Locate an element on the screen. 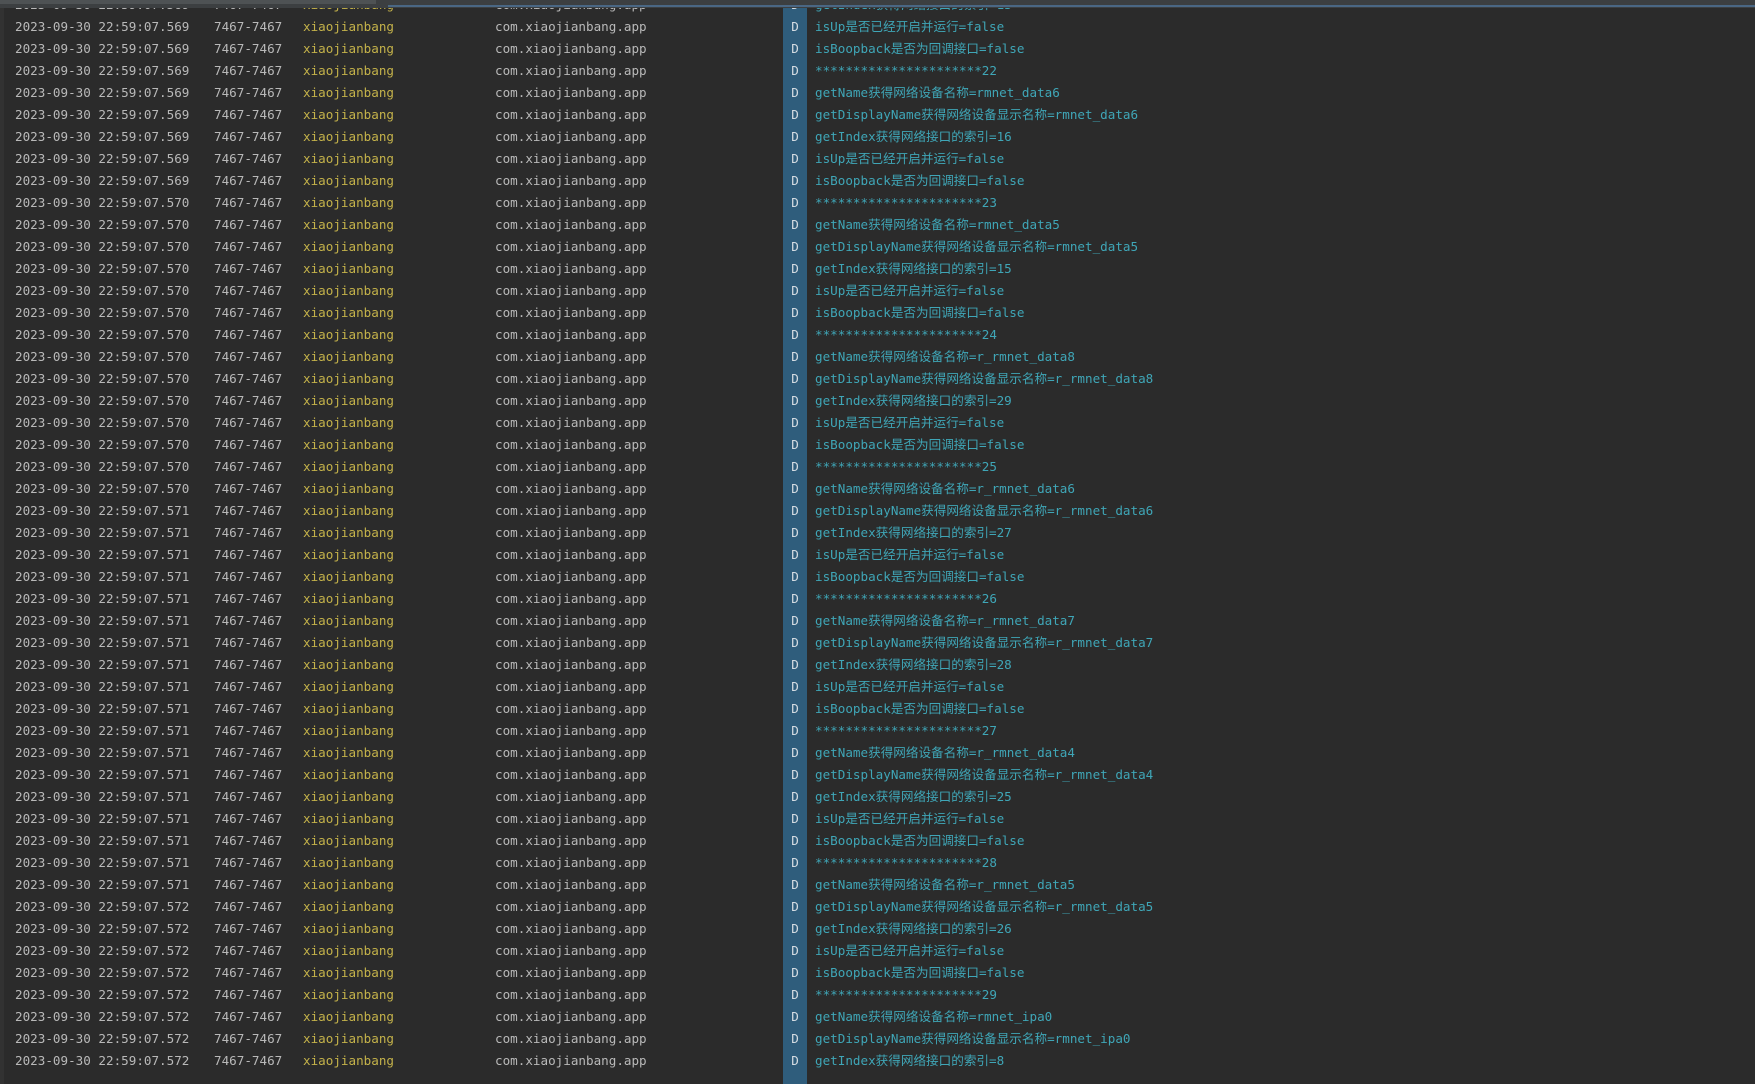 This screenshot has height=1084, width=1755. log-filter-input is located at coordinates (1071, 3).